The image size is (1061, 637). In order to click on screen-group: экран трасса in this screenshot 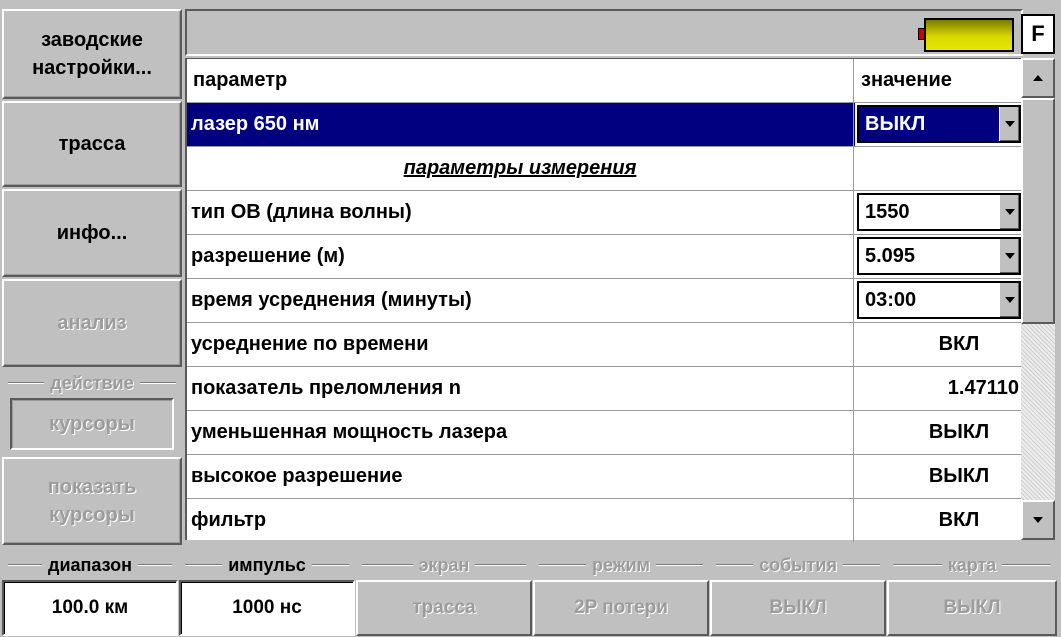, I will do `click(444, 594)`.